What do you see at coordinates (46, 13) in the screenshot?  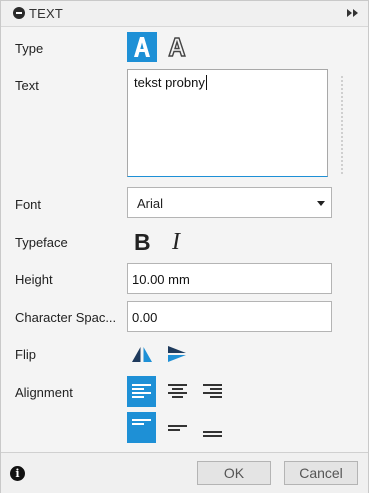 I see `panel-title: TEXT` at bounding box center [46, 13].